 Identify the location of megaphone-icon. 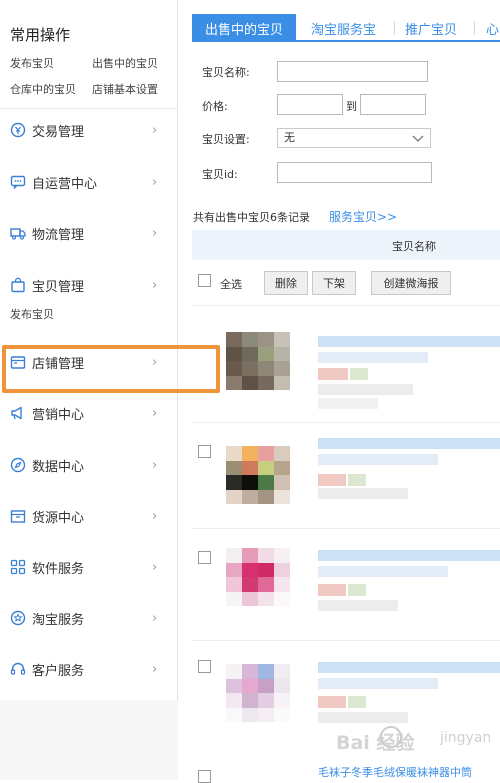
(18, 413).